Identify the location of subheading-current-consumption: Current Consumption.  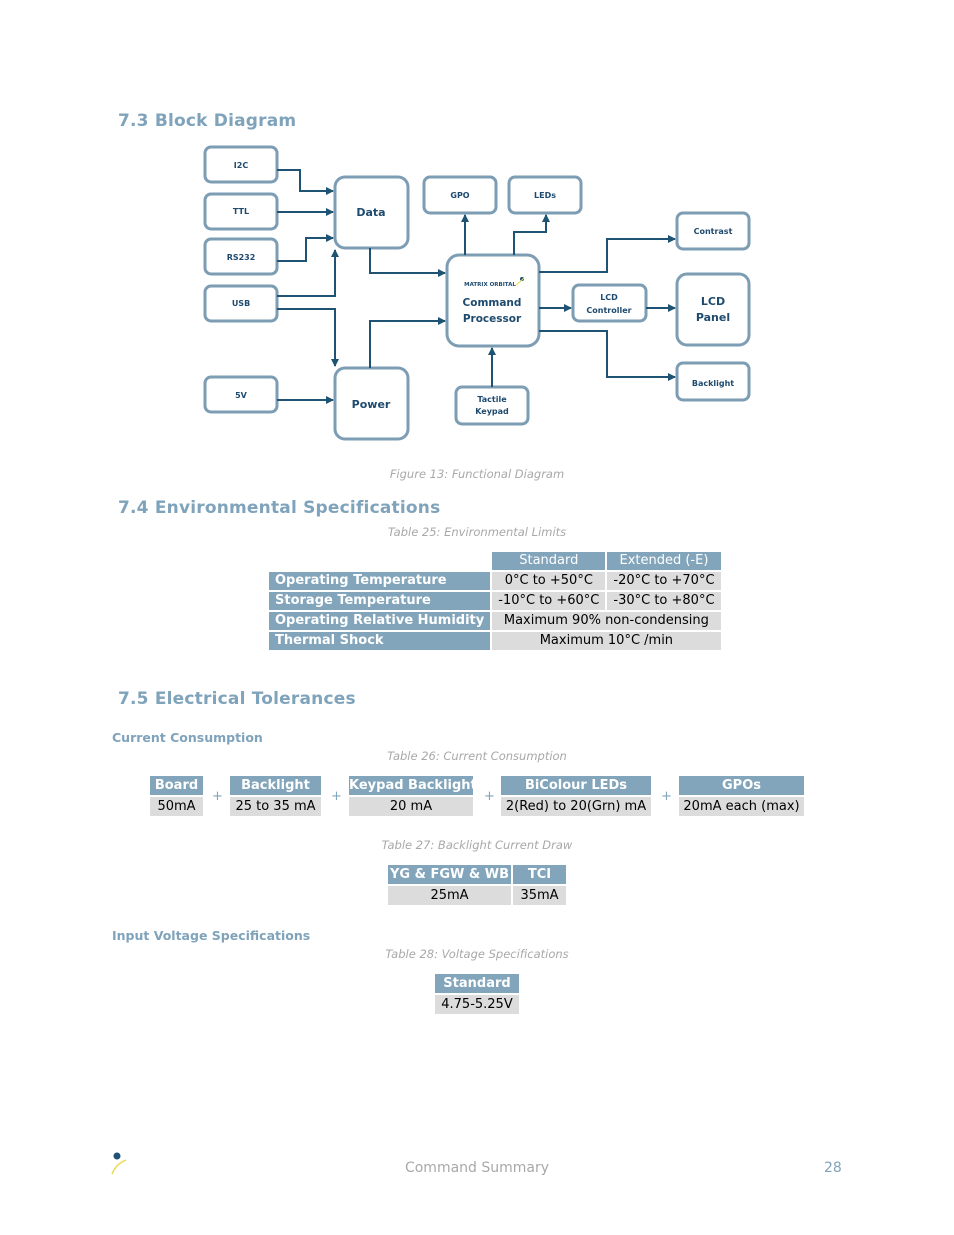
(187, 737).